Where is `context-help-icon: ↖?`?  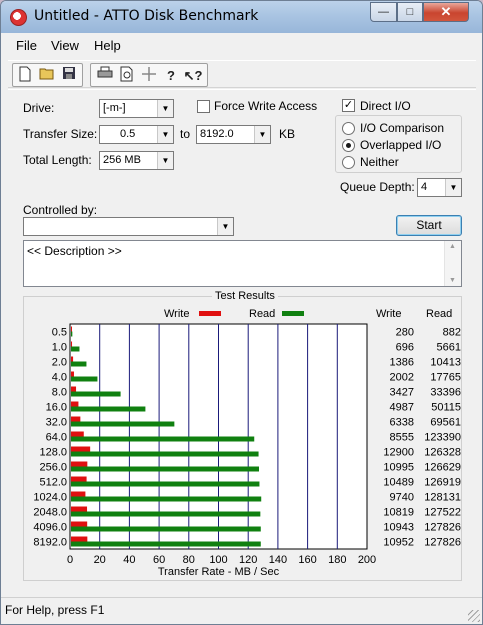 context-help-icon: ↖? is located at coordinates (193, 76).